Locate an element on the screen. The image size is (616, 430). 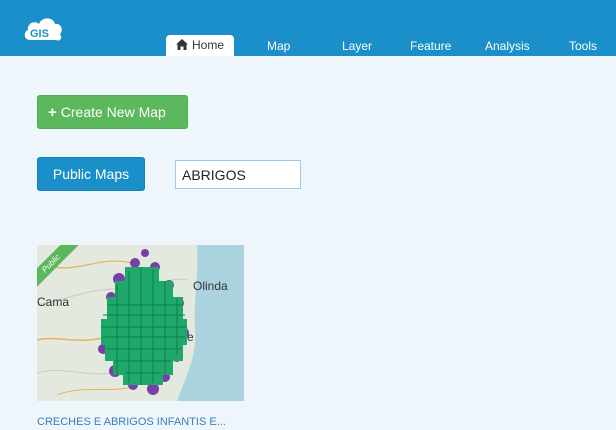
map-thumbnail: Olinda Cama e is located at coordinates (140, 323).